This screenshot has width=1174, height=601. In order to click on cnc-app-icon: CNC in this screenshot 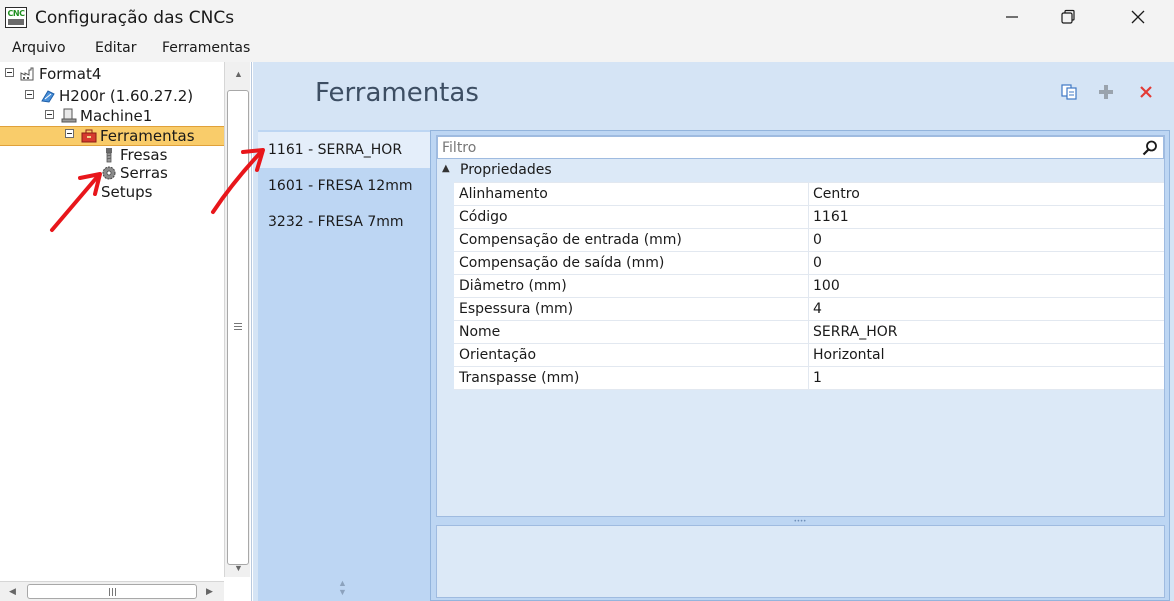, I will do `click(16, 17)`.